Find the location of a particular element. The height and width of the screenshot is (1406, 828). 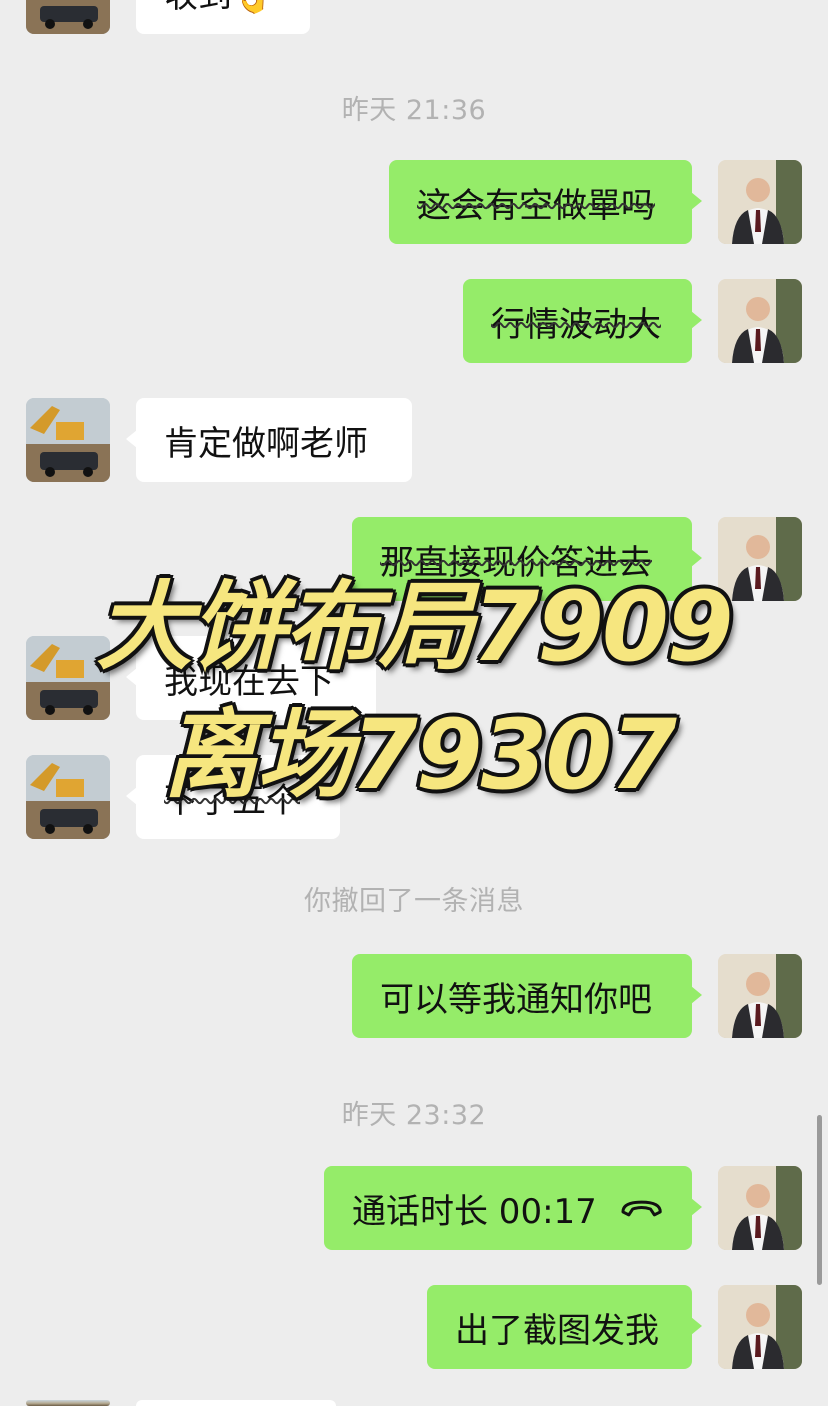

message-text: 收到👌 is located at coordinates (219, 8).